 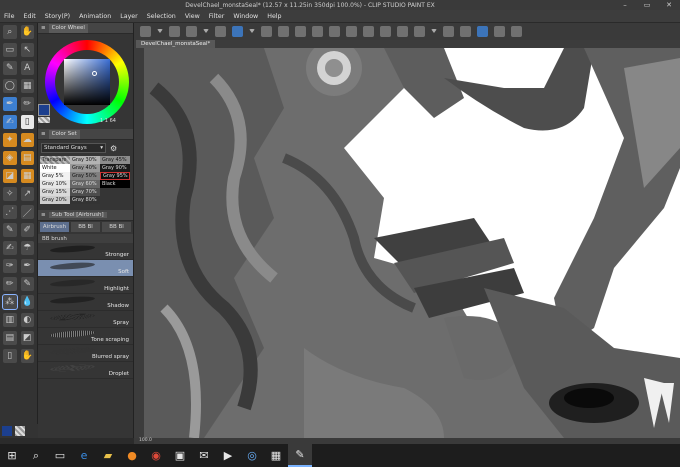 I want to click on save-icon, so click(x=220, y=31).